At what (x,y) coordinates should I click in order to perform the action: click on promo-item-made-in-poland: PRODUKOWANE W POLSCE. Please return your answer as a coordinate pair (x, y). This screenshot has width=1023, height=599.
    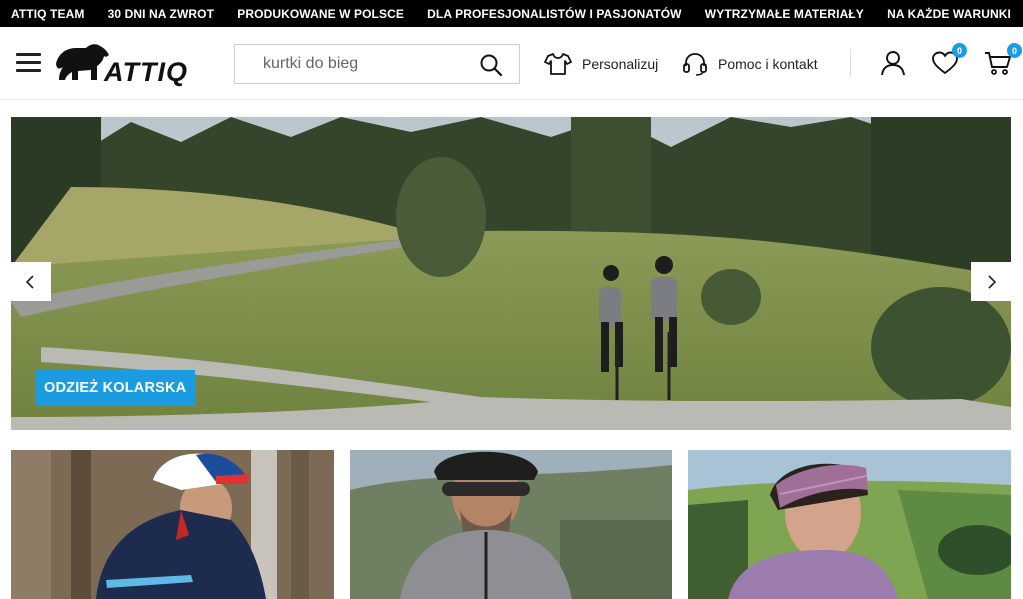
    Looking at the image, I should click on (320, 14).